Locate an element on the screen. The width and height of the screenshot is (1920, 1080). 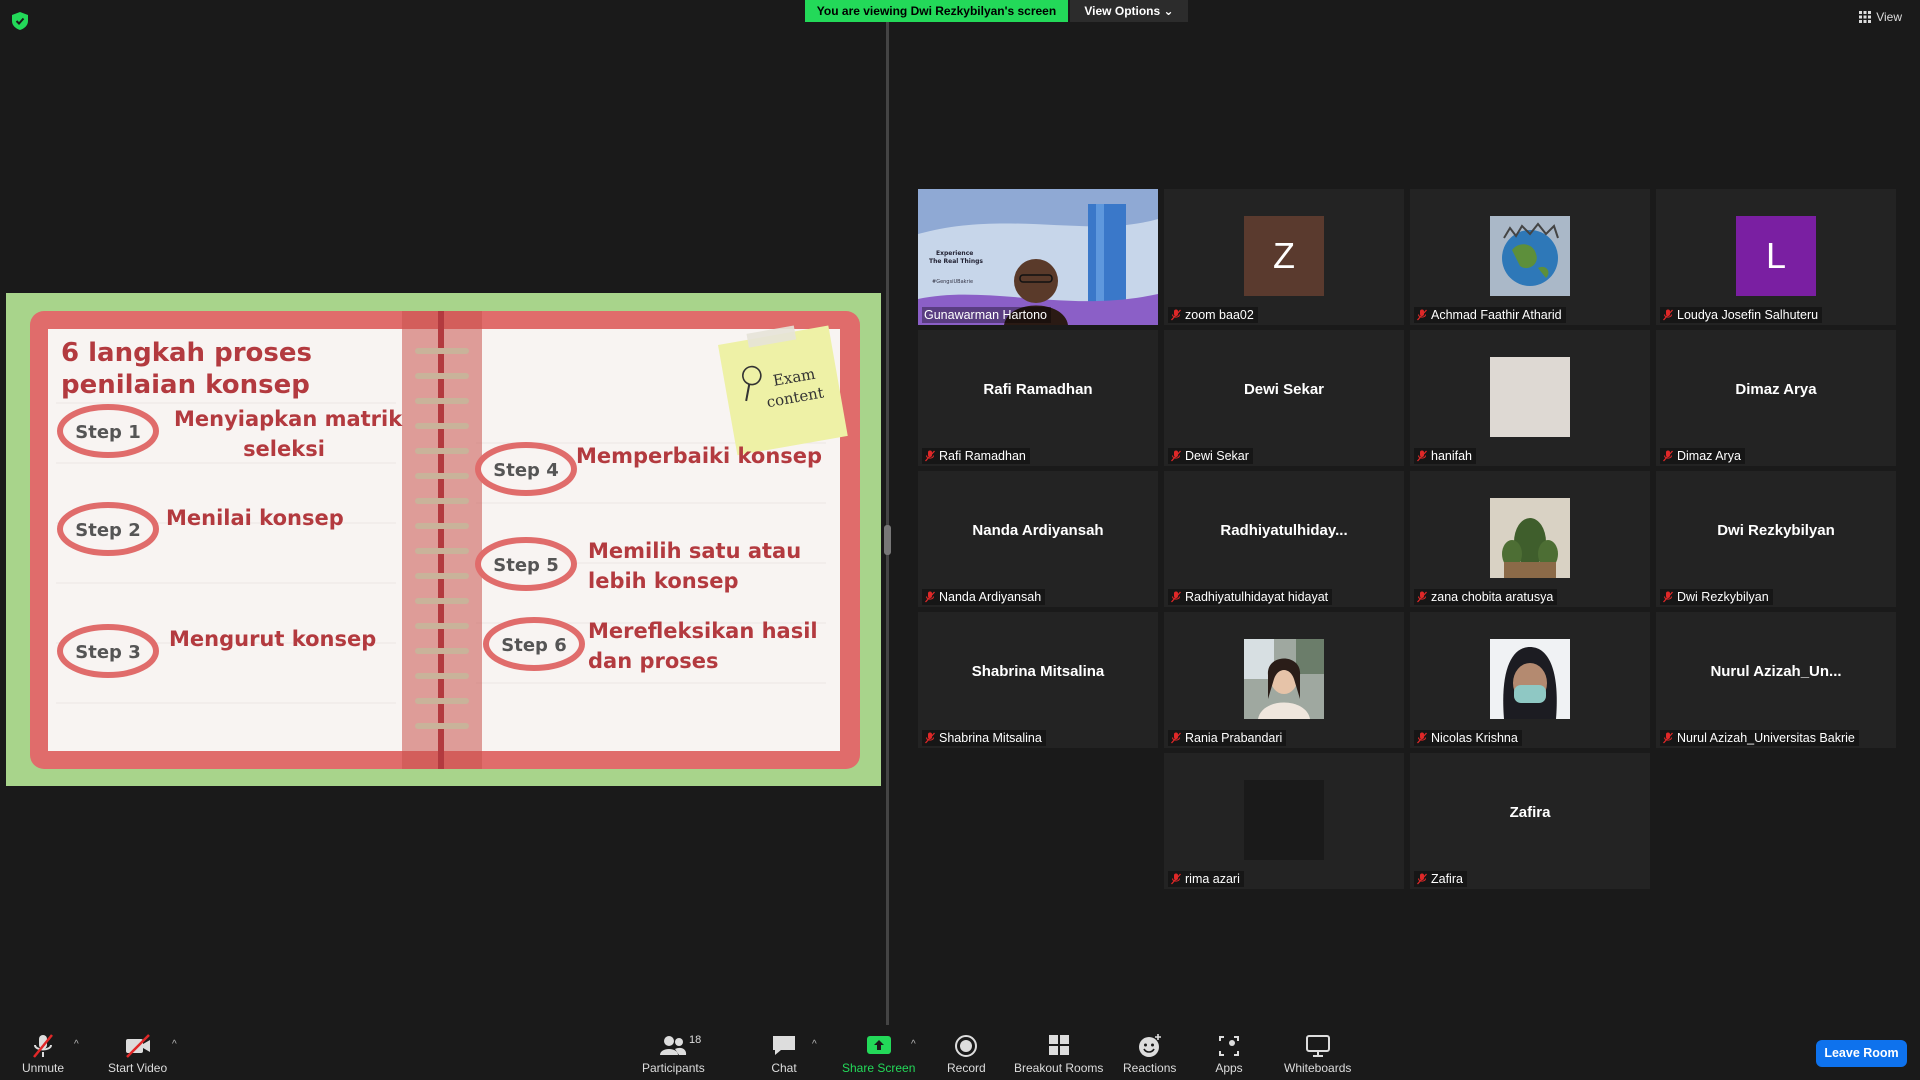
avatar: L is located at coordinates (1776, 256).